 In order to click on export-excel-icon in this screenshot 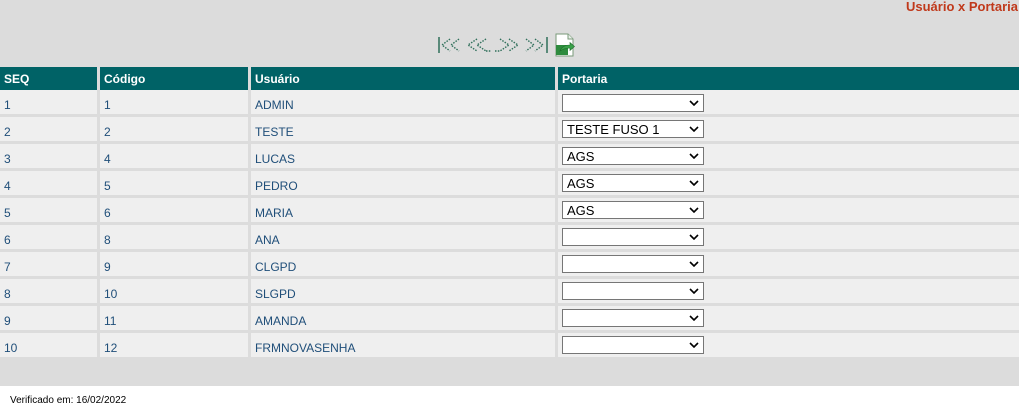, I will do `click(564, 45)`.